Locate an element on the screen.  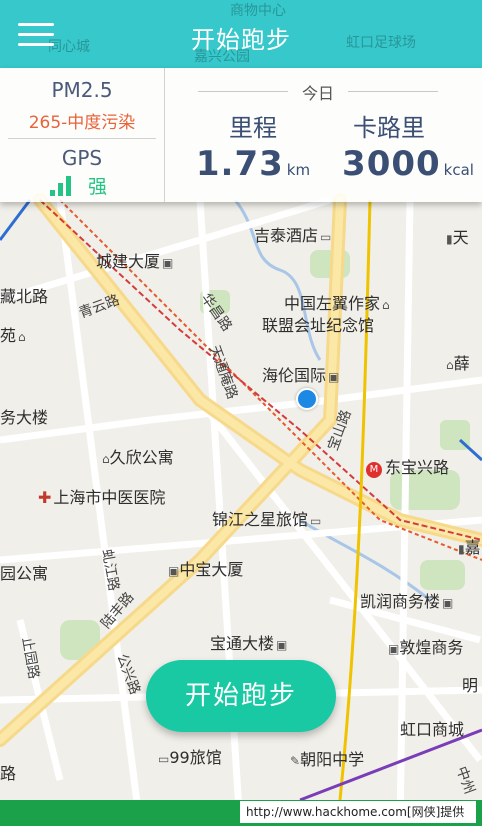
map-label-lu: 路 is located at coordinates (8, 773).